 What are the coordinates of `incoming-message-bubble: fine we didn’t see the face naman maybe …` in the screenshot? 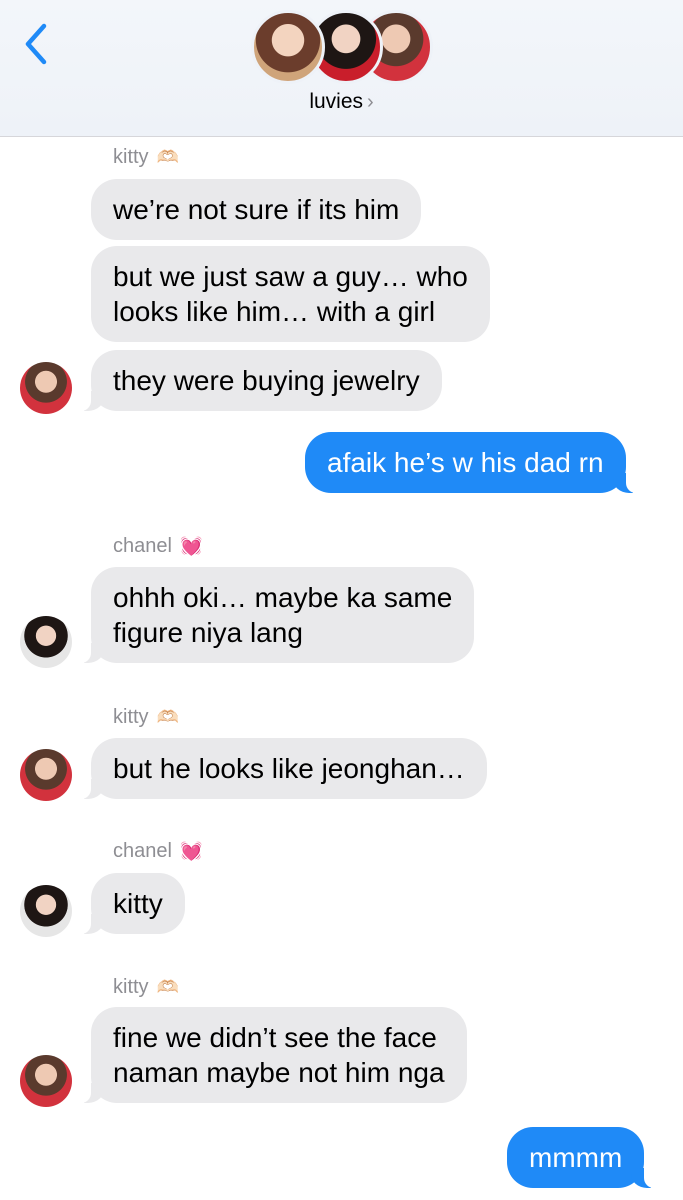 It's located at (272, 1055).